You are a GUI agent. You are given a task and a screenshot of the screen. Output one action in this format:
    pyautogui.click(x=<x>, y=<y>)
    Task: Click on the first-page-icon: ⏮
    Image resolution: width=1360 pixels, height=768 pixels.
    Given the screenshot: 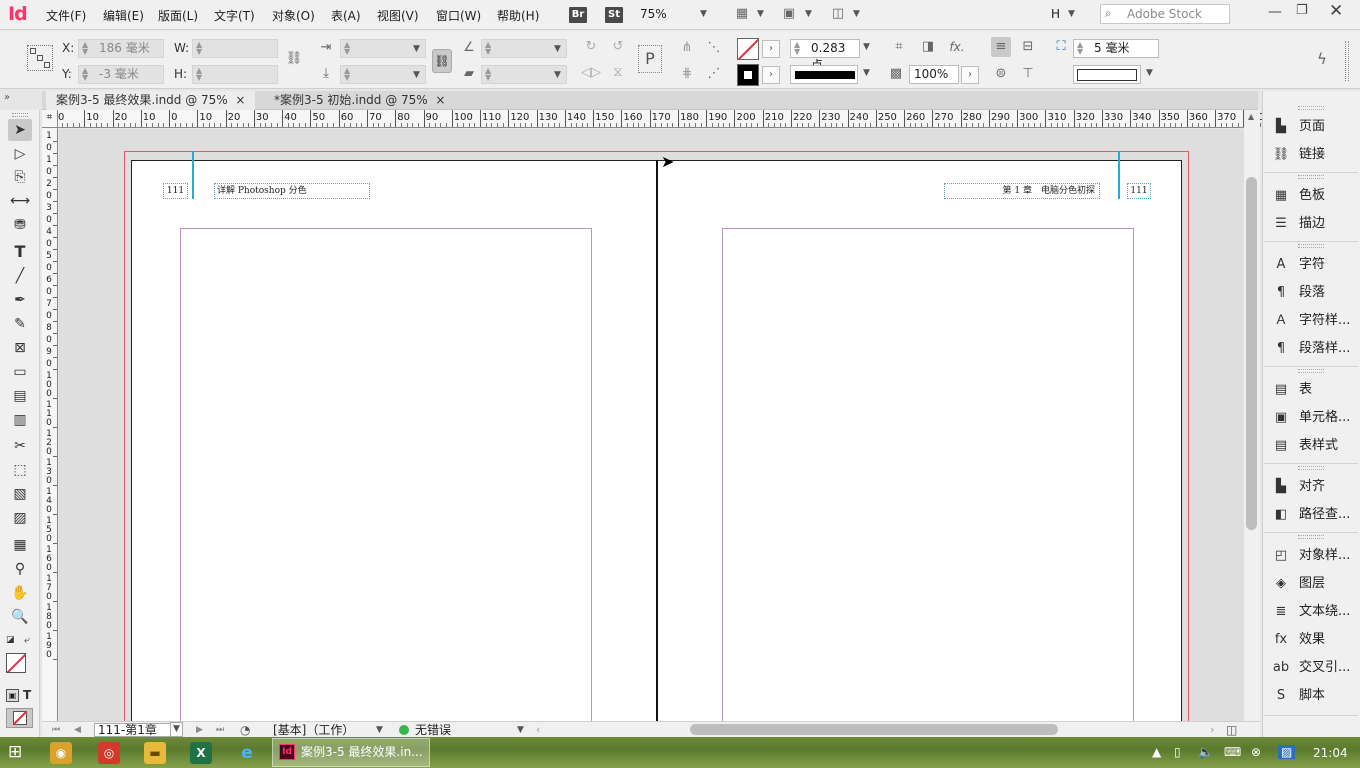 What is the action you would take?
    pyautogui.click(x=56, y=730)
    